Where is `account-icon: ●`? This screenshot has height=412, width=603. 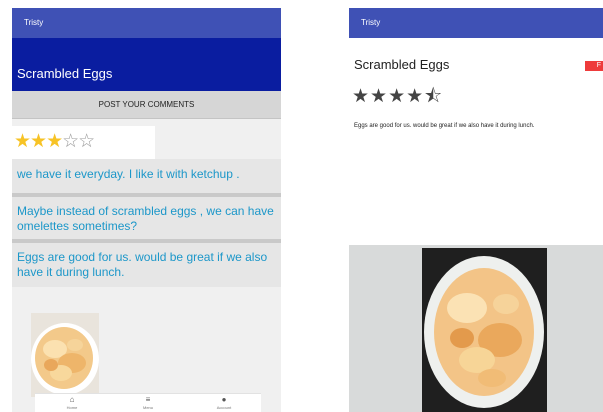
account-icon: ● is located at coordinates (224, 399).